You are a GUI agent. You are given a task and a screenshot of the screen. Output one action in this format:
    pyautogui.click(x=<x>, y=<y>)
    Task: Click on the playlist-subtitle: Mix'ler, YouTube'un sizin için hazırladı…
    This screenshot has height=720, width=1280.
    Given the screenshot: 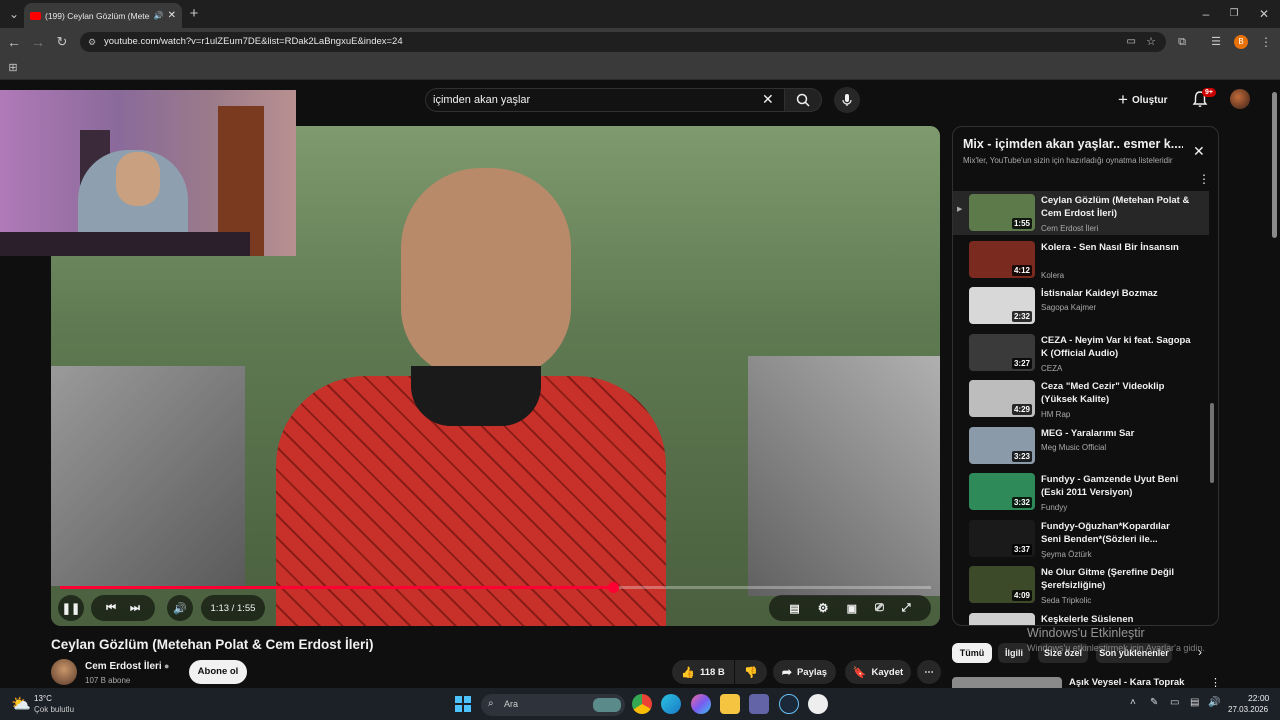 What is the action you would take?
    pyautogui.click(x=1068, y=160)
    